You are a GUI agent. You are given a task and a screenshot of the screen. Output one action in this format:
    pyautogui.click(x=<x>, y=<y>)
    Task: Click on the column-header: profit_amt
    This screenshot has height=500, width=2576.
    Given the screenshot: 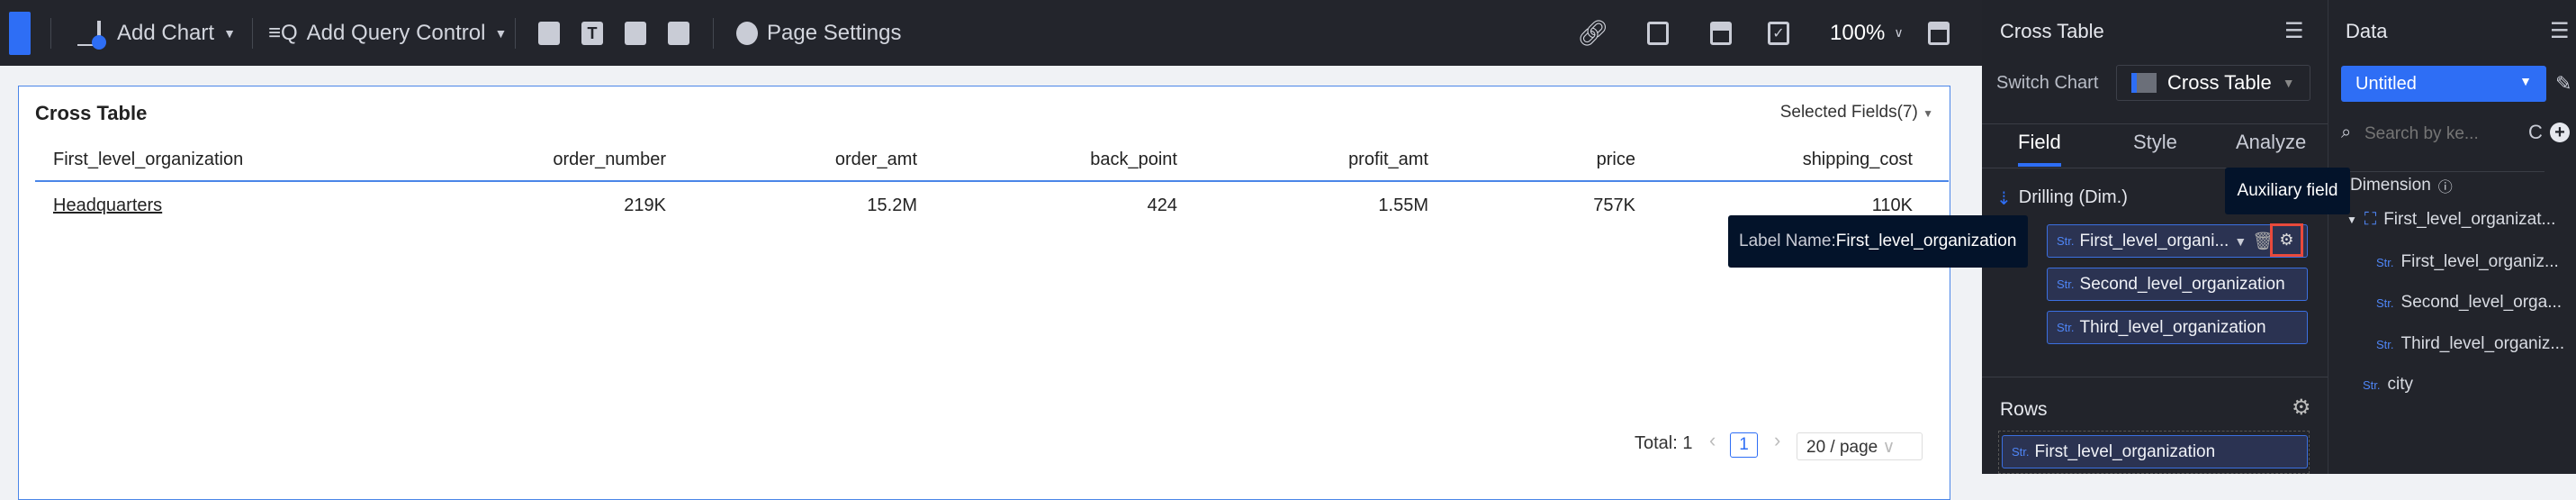 What is the action you would take?
    pyautogui.click(x=1388, y=160)
    